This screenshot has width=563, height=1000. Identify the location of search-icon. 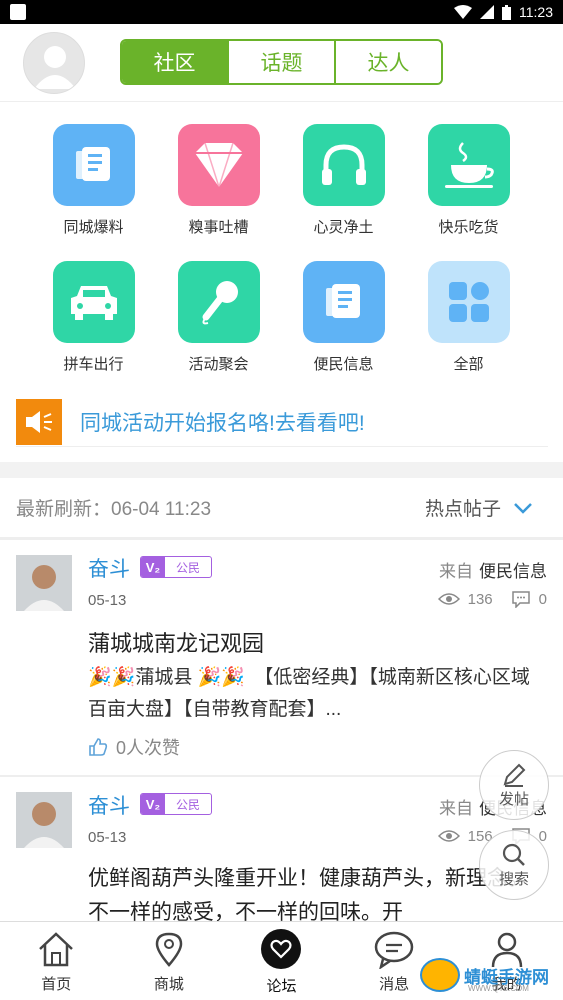
(513, 854).